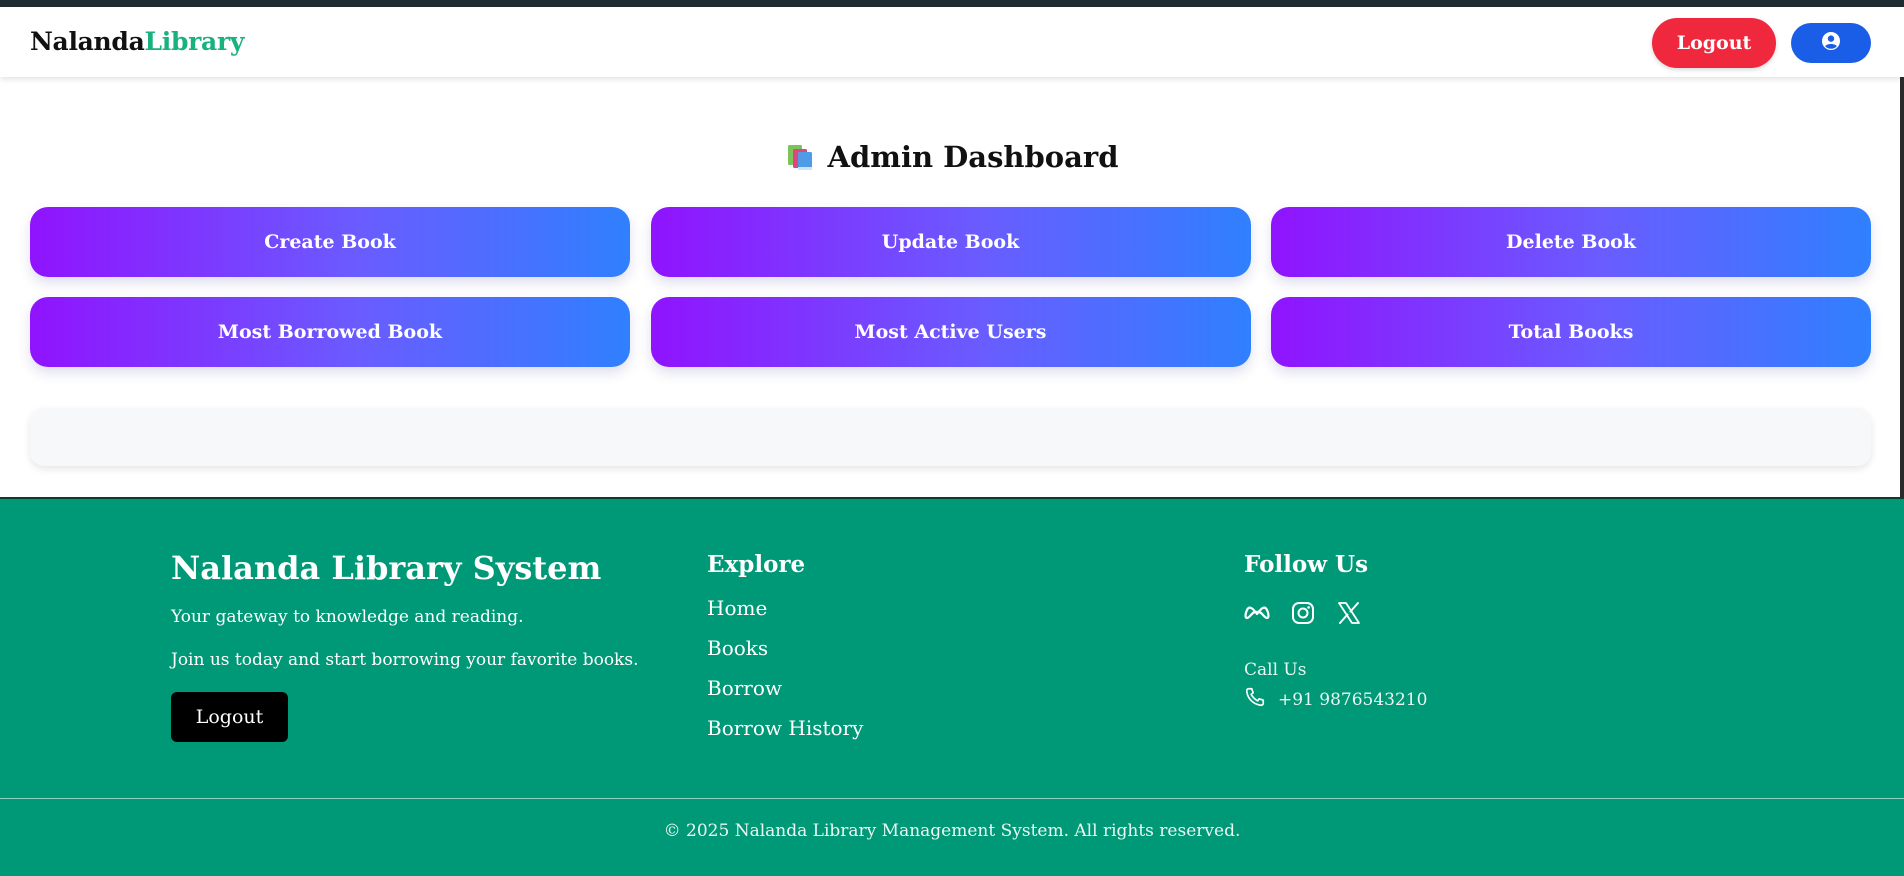  Describe the element at coordinates (952, 498) in the screenshot. I see `footer-border` at that location.